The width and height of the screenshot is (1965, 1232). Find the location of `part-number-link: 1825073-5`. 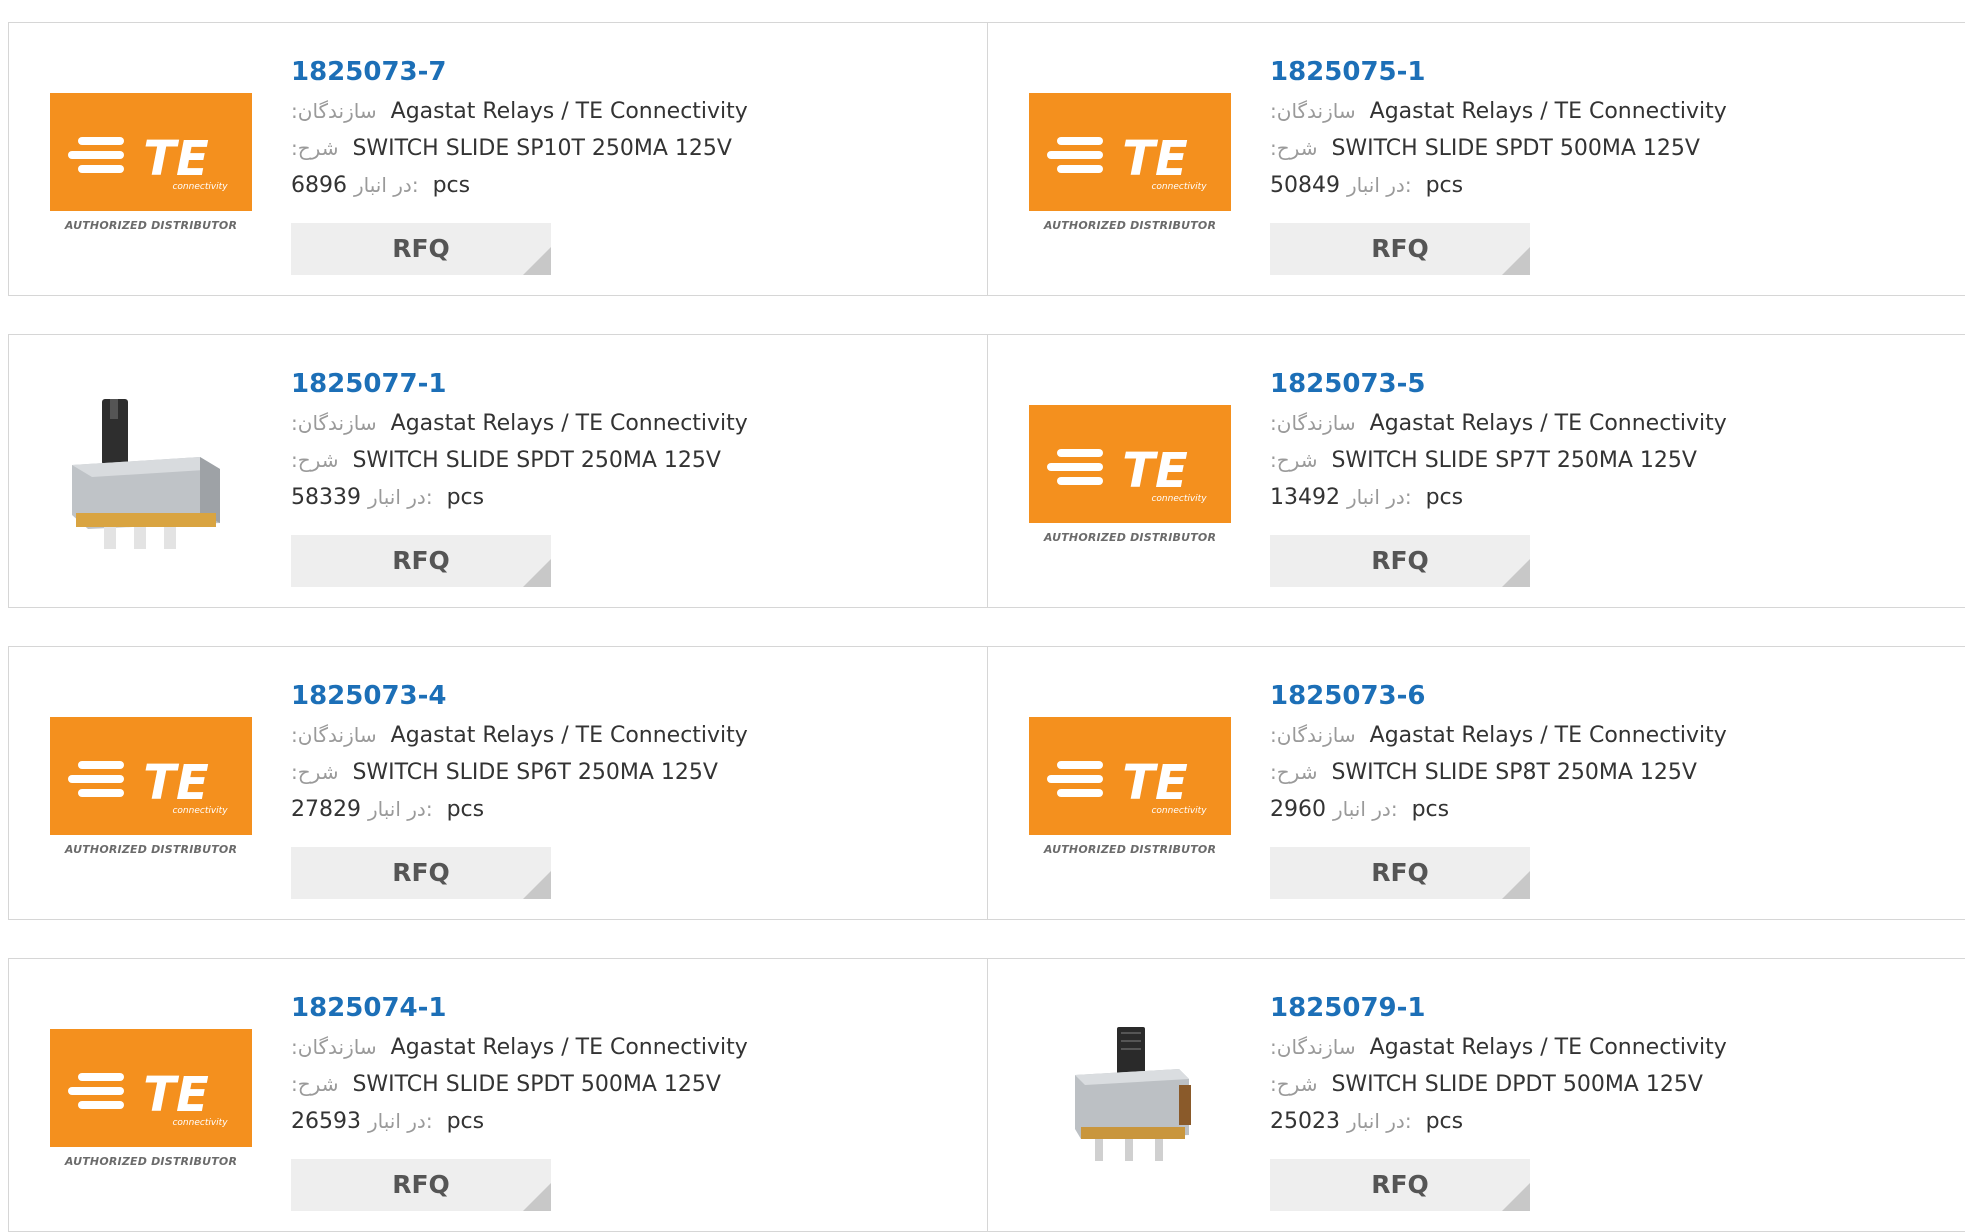

part-number-link: 1825073-5 is located at coordinates (1530, 384).